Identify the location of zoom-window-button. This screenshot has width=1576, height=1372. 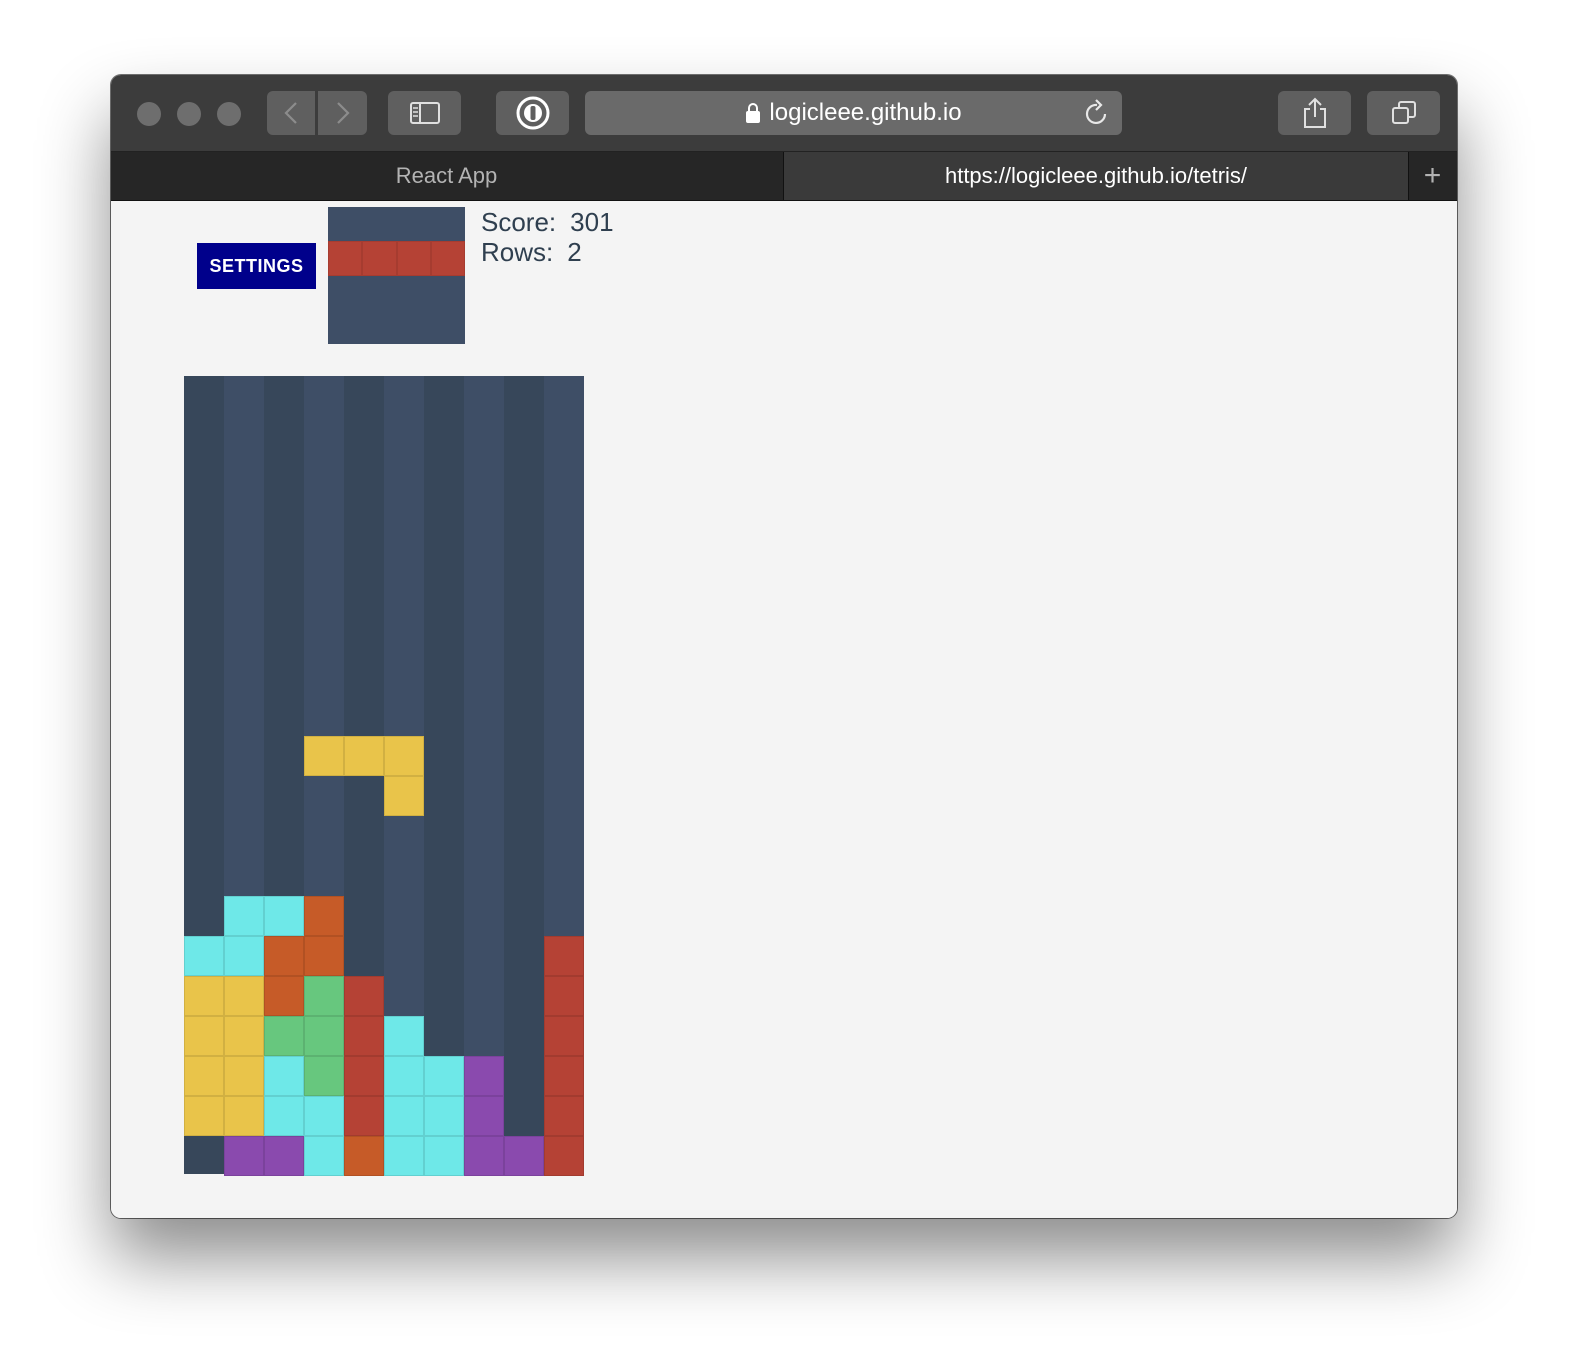
(229, 114).